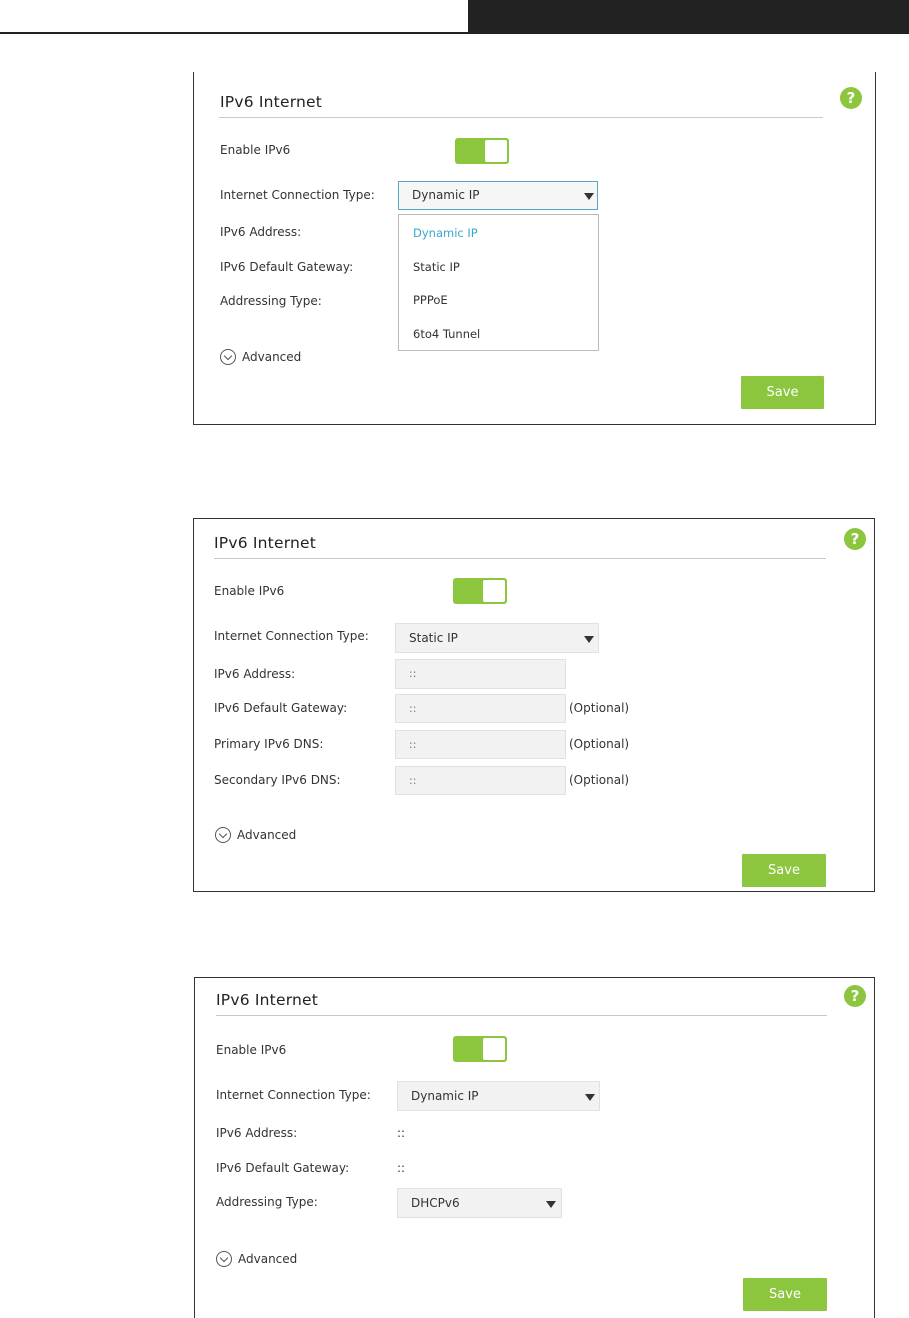  Describe the element at coordinates (599, 708) in the screenshot. I see `gateway-optional-note: (Optional)` at that location.